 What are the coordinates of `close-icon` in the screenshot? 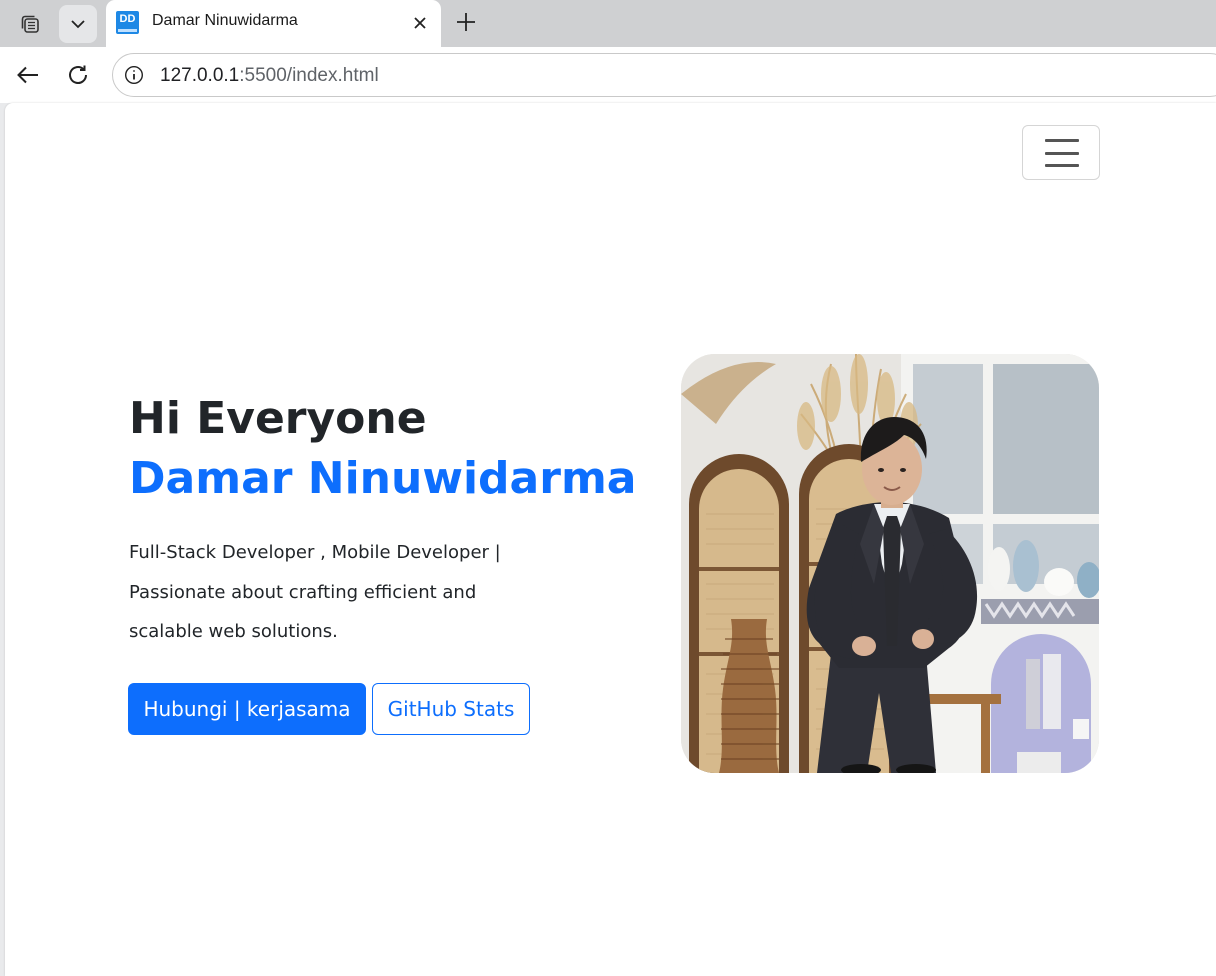 It's located at (420, 23).